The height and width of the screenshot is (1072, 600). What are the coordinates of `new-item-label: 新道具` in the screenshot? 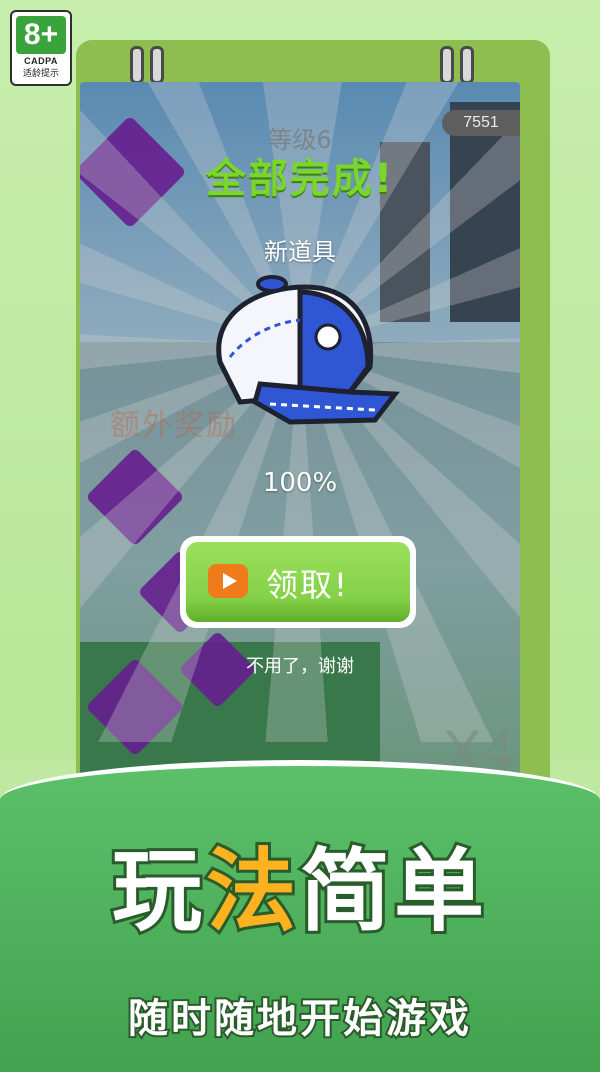 It's located at (300, 252).